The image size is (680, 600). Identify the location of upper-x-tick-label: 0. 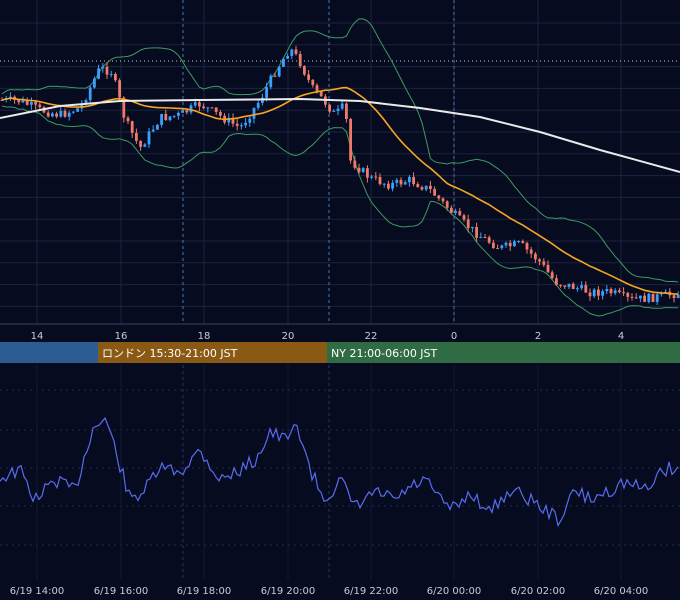
(454, 336).